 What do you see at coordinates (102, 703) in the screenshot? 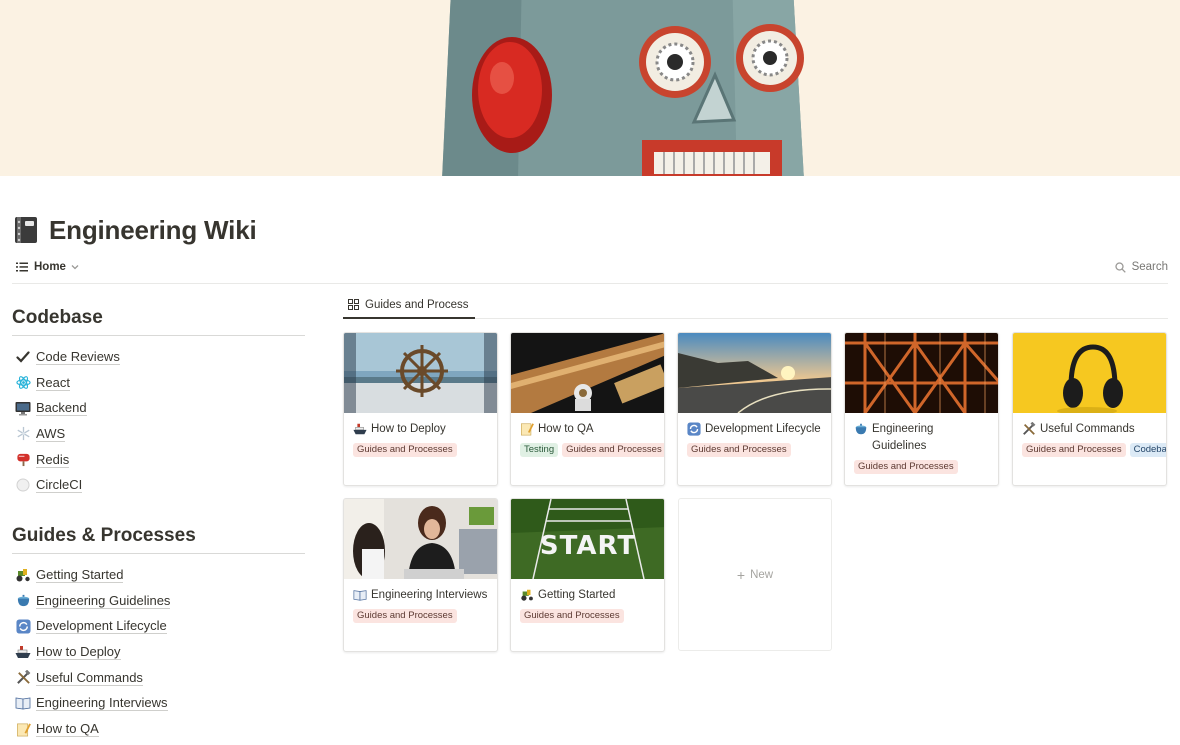
I see `sidebar-item-label: Engineering Interviews` at bounding box center [102, 703].